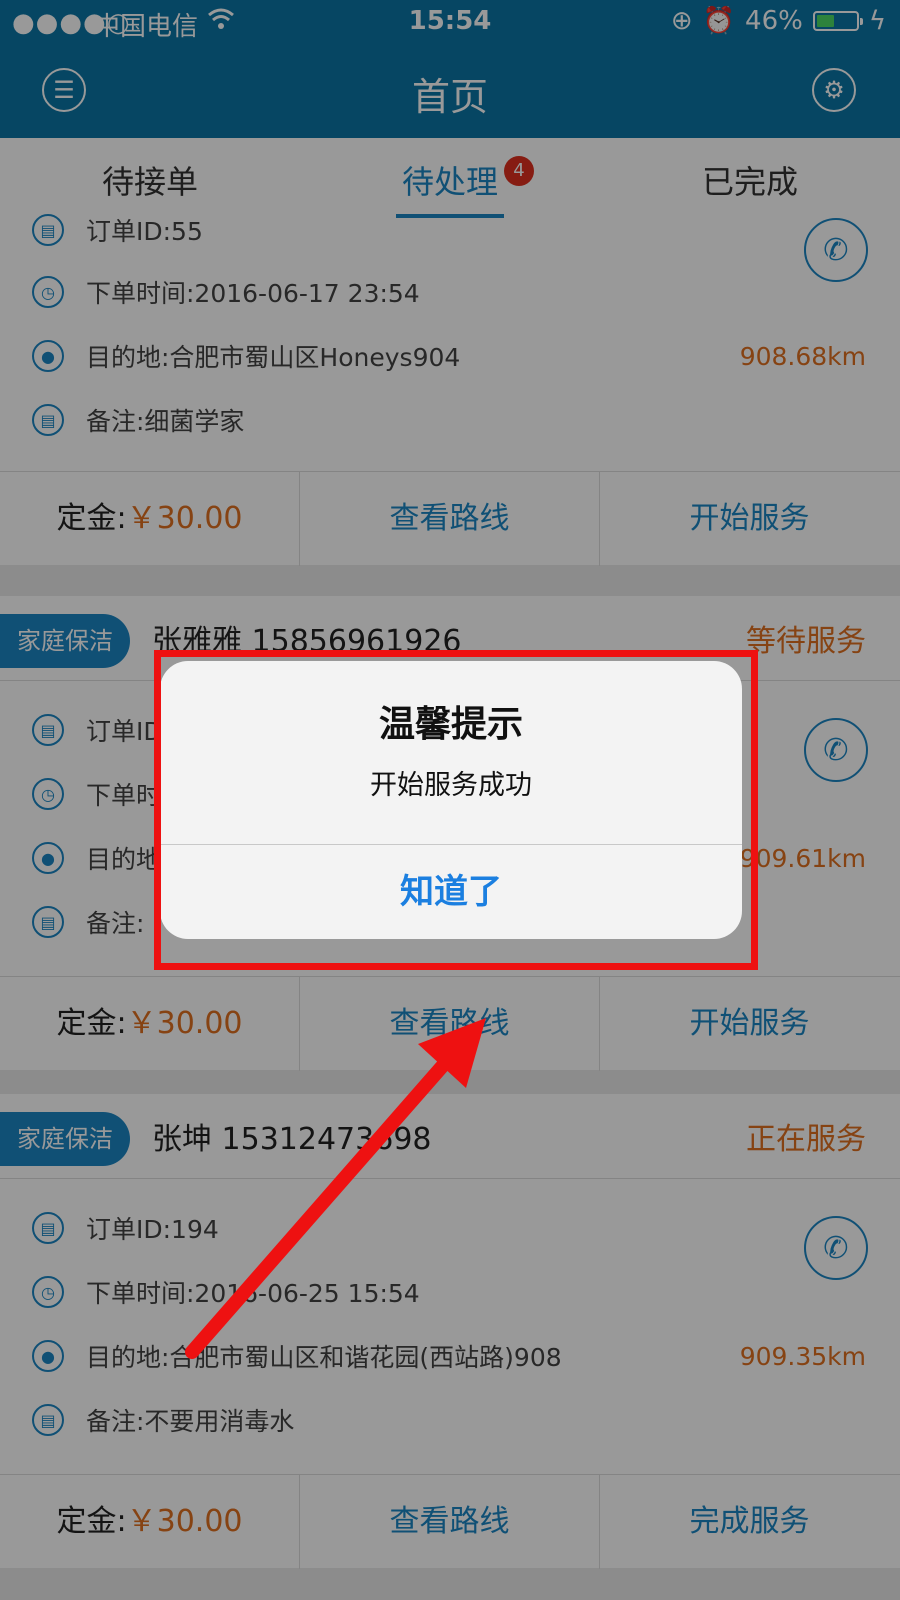 The height and width of the screenshot is (1600, 900). What do you see at coordinates (335, 1188) in the screenshot?
I see `annotation-arrow-icon` at bounding box center [335, 1188].